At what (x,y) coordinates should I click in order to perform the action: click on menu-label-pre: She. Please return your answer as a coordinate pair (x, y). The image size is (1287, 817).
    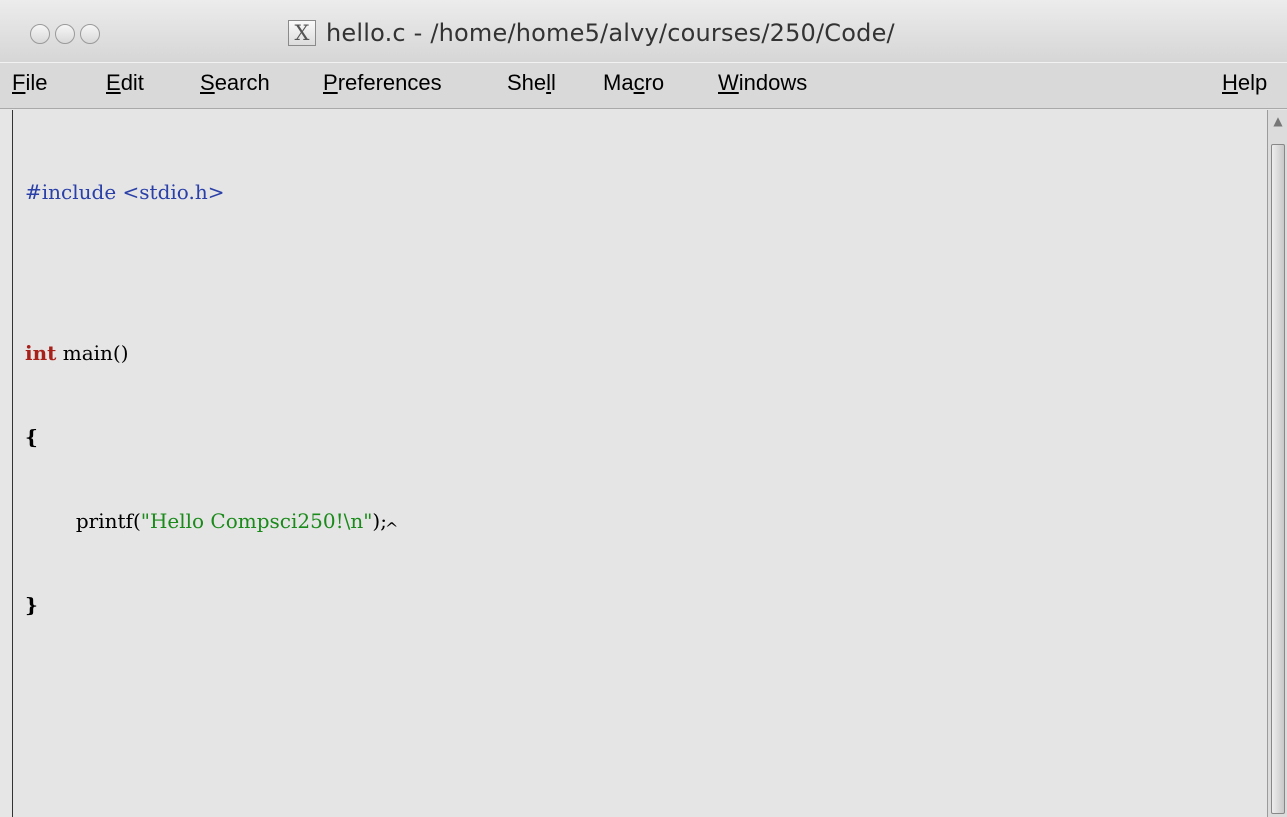
    Looking at the image, I should click on (527, 82).